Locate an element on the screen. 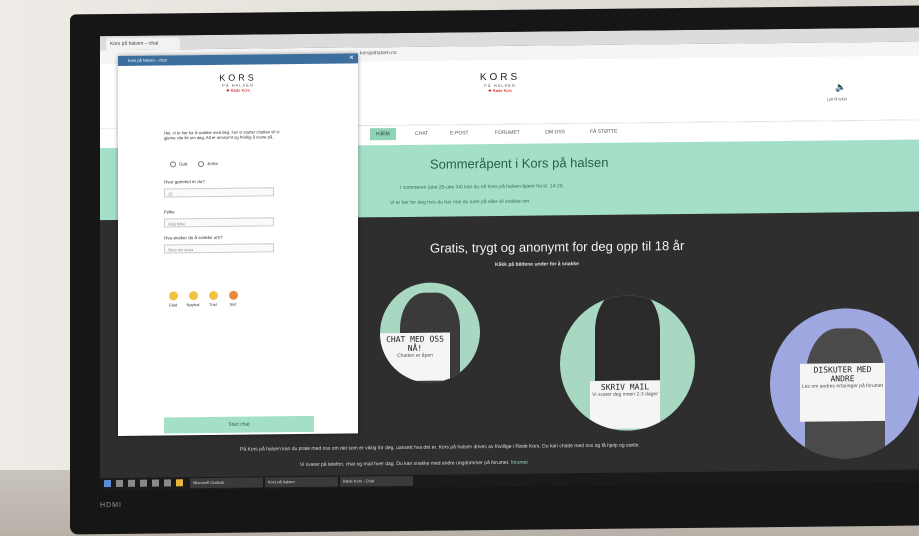 The image size is (919, 536). forum-sign-text: DISKUTER MED ANDRE is located at coordinates (842, 374).